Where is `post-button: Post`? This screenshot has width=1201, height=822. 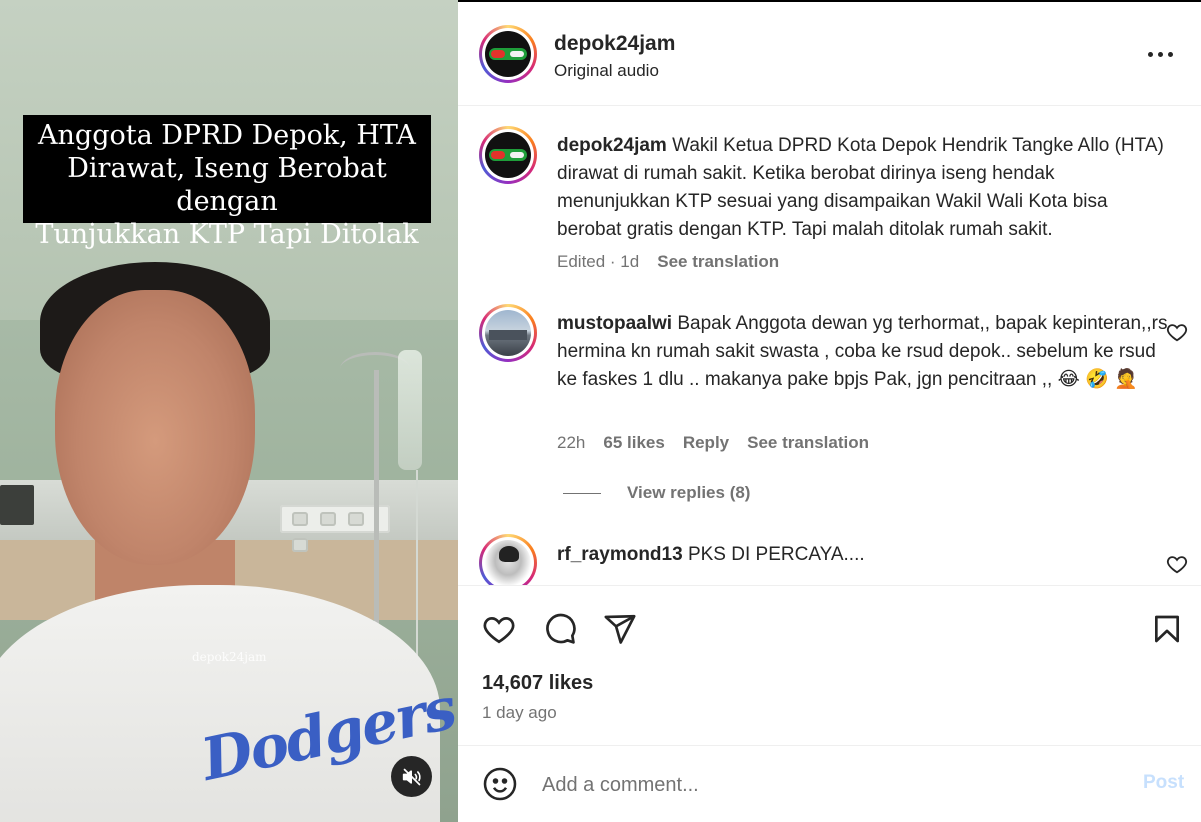
post-button: Post is located at coordinates (1163, 783).